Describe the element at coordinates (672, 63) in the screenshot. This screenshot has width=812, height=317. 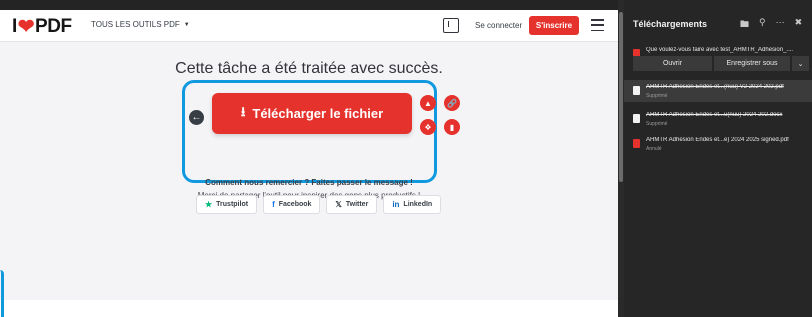
I see `open-button: Ouvrir` at that location.